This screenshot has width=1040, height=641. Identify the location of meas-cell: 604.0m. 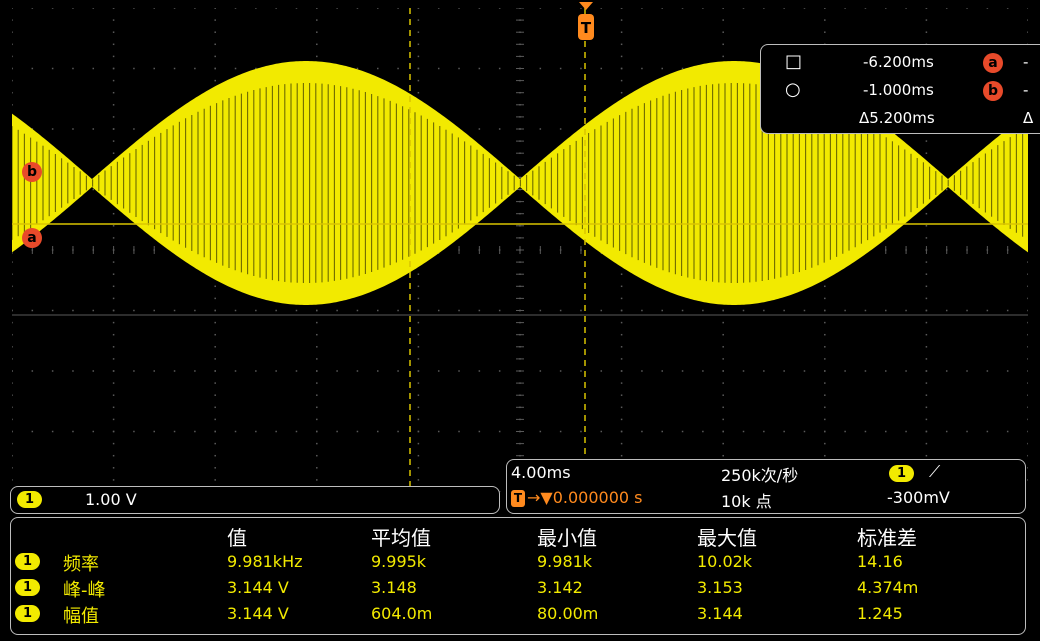
(402, 613).